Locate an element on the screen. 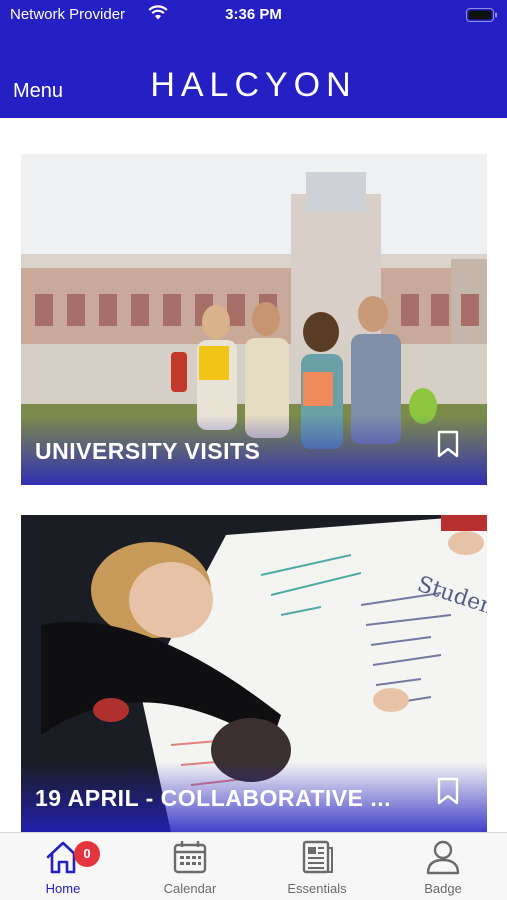  status-time: 3:36 PM is located at coordinates (253, 14).